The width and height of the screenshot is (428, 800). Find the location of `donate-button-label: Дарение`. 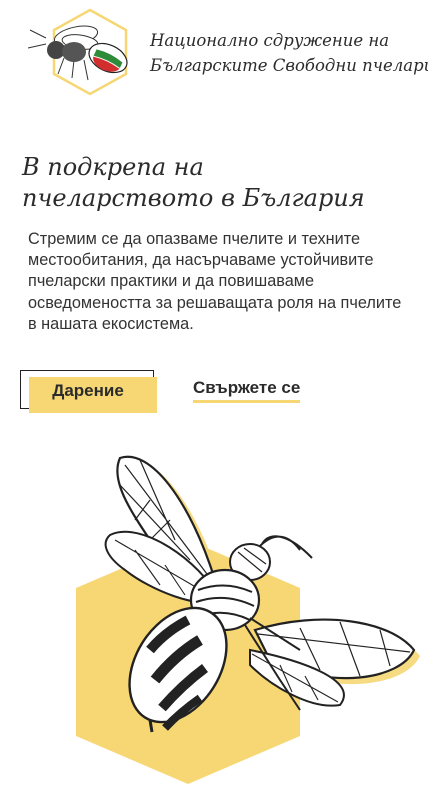

donate-button-label: Дарение is located at coordinates (88, 390).